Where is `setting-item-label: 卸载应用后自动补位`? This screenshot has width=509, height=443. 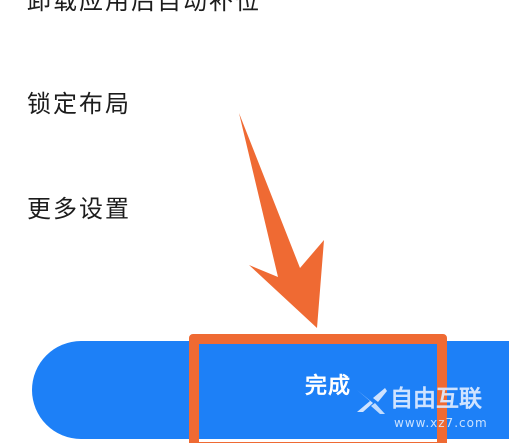
setting-item-label: 卸载应用后自动补位 is located at coordinates (144, 7).